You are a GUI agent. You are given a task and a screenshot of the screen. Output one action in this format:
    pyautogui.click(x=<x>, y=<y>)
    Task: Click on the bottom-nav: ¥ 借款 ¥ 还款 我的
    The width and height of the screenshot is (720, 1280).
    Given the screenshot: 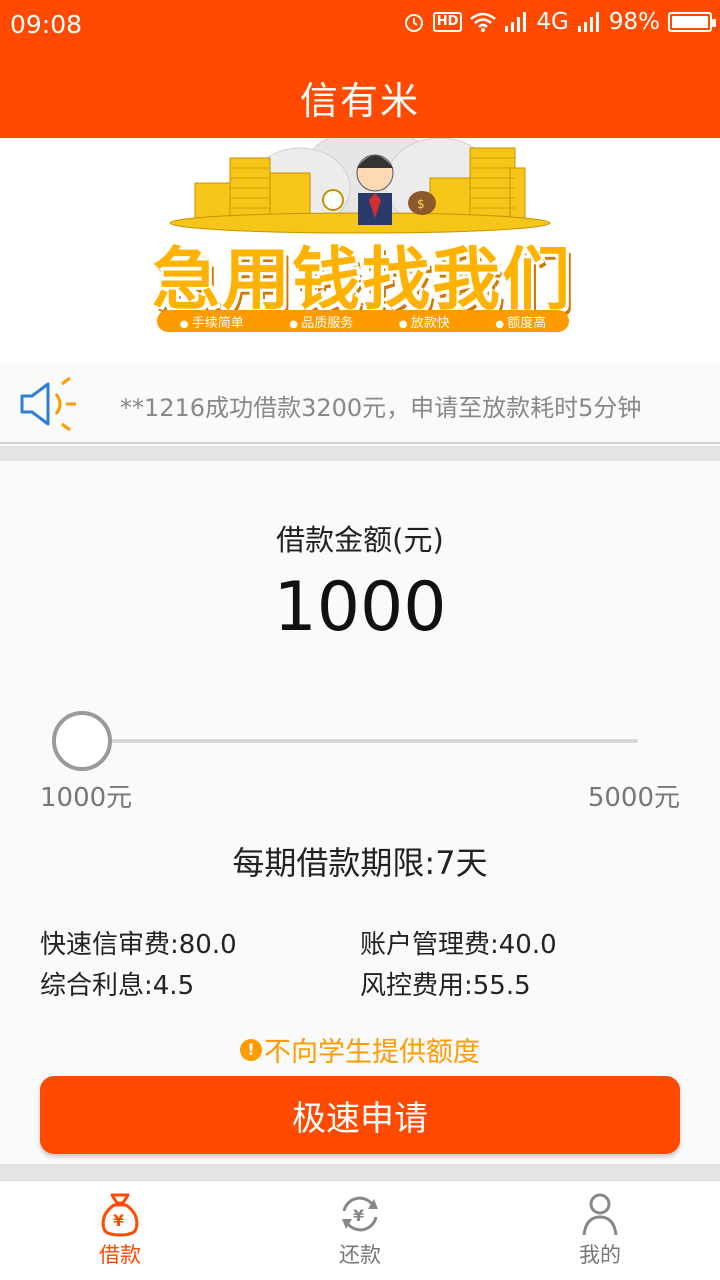 What is the action you would take?
    pyautogui.click(x=360, y=1230)
    